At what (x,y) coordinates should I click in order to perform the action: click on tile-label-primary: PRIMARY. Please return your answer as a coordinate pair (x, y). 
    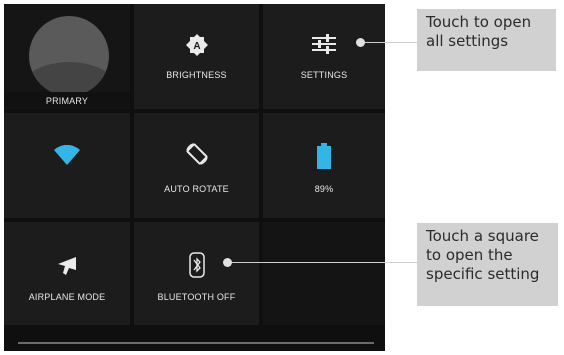
    Looking at the image, I should click on (67, 101).